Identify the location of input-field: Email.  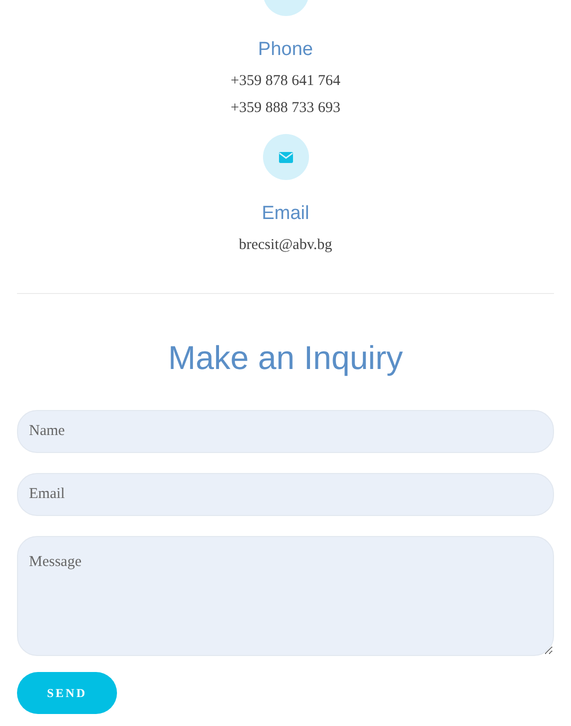
(285, 494).